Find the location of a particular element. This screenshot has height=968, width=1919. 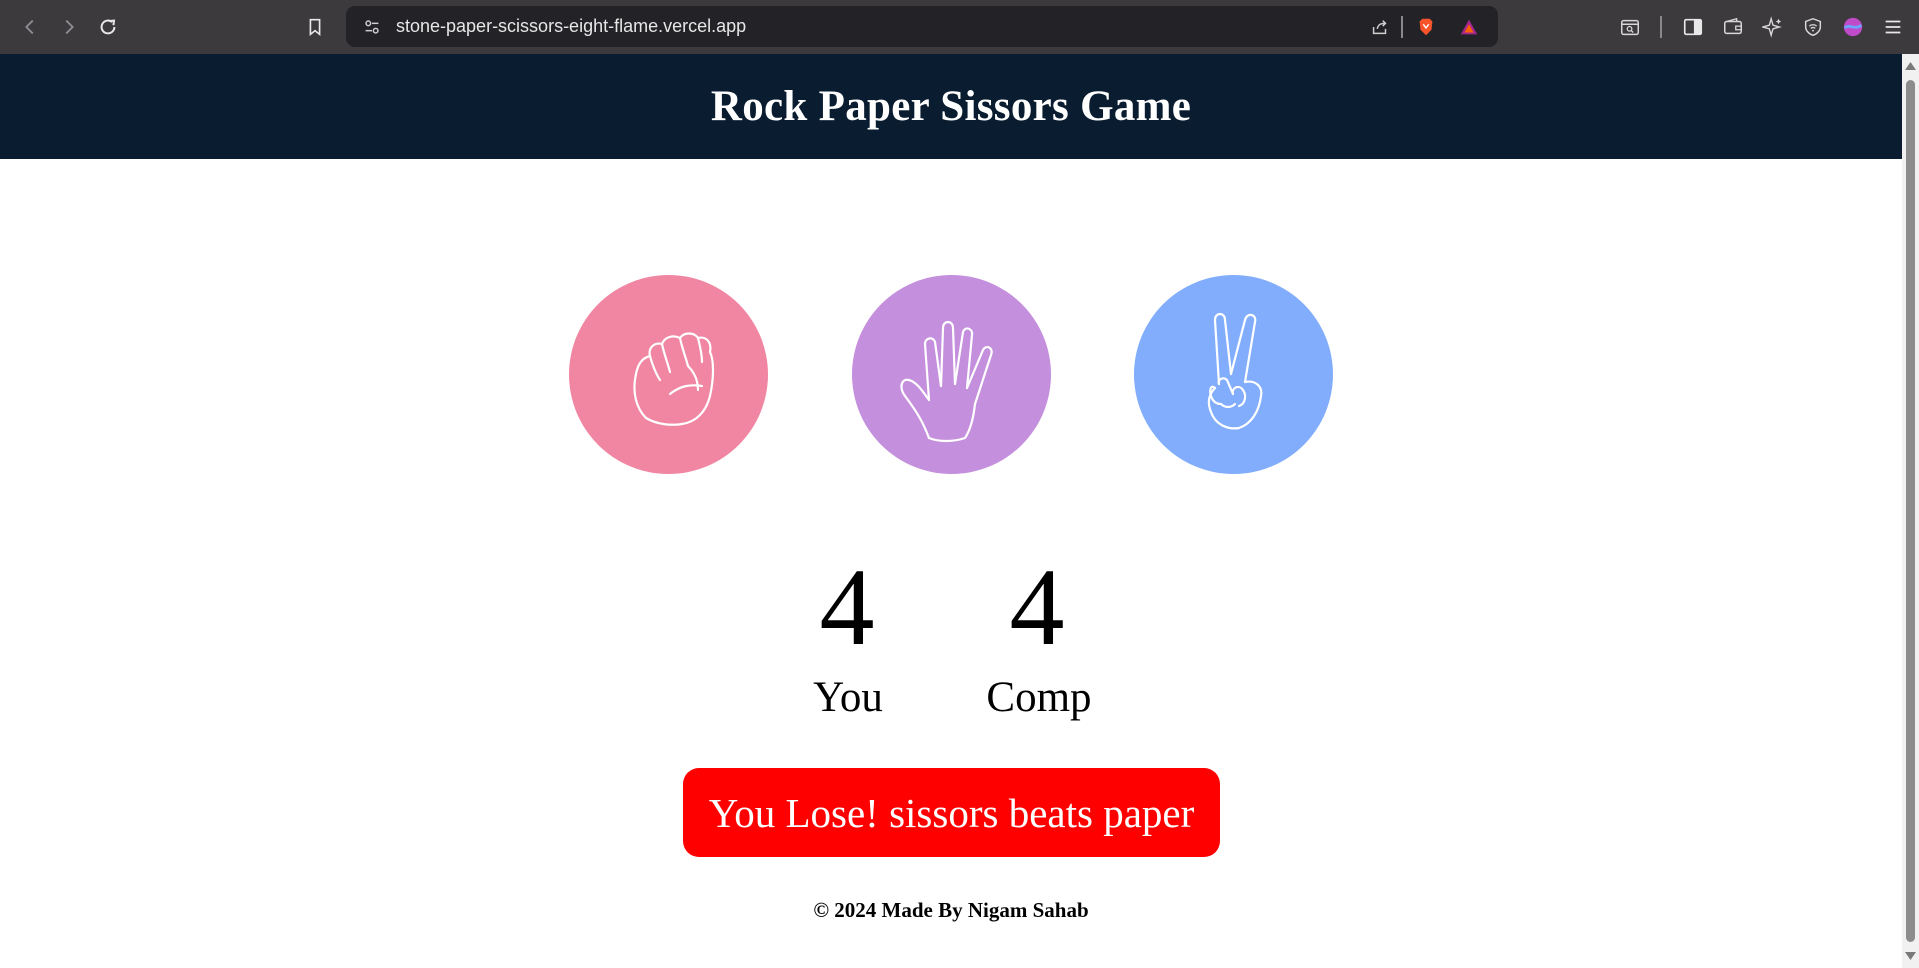

scroll-thumb is located at coordinates (1910, 511).